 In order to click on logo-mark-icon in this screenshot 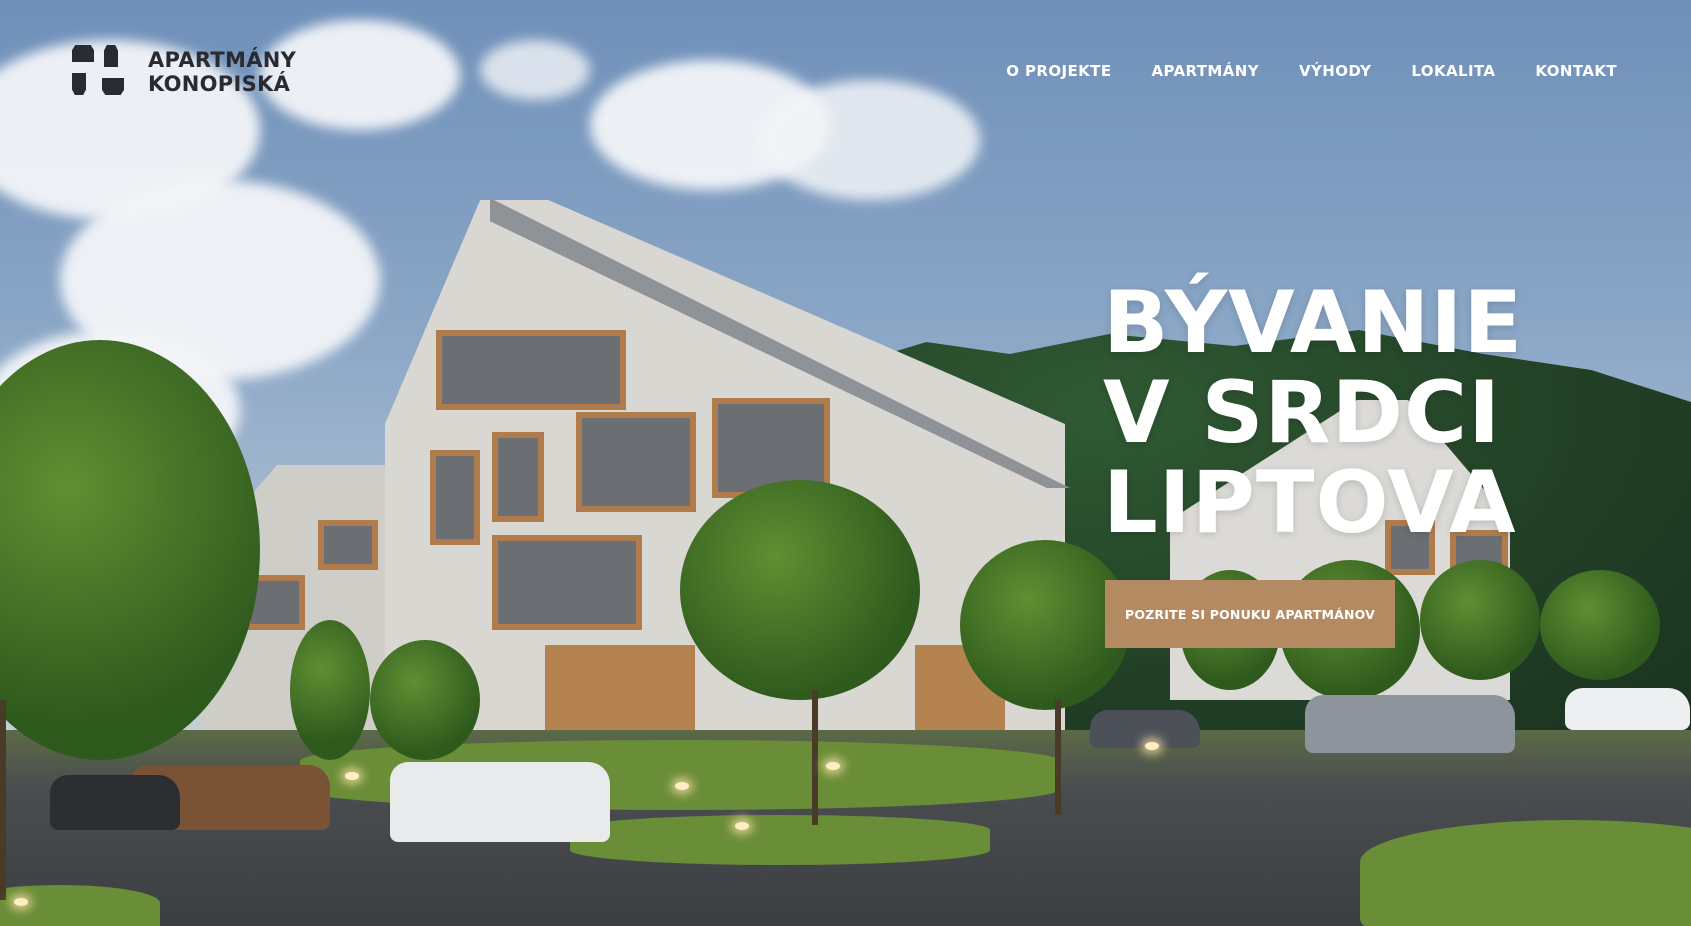, I will do `click(99, 72)`.